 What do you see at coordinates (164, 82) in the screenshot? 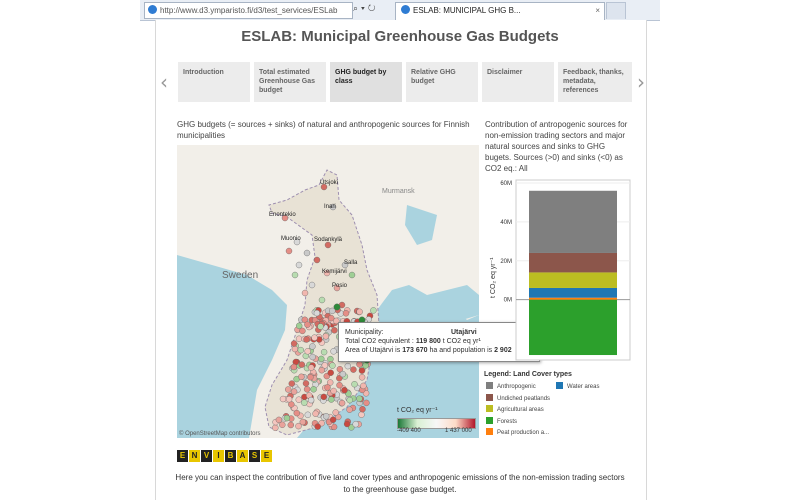
I see `prev-arrow: ‹` at bounding box center [164, 82].